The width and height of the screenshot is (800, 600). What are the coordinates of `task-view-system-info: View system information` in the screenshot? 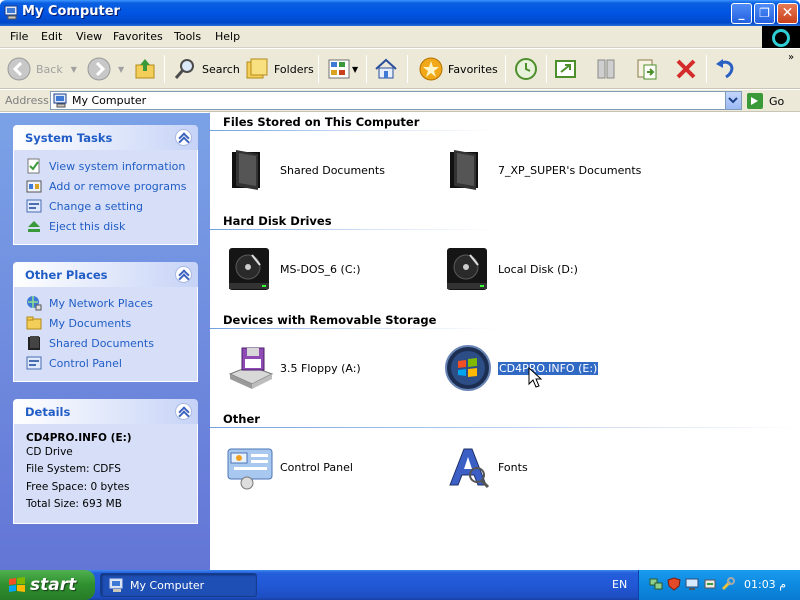 It's located at (111, 166).